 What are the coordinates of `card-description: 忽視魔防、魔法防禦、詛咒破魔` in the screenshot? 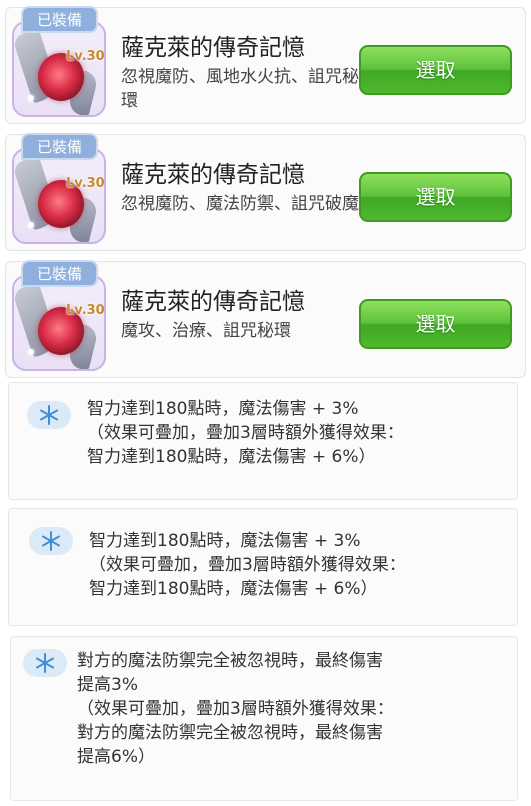 It's located at (240, 204).